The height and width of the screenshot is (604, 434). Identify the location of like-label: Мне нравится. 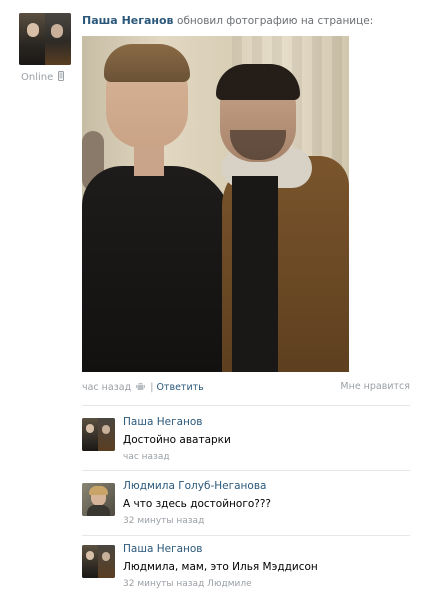
(375, 386).